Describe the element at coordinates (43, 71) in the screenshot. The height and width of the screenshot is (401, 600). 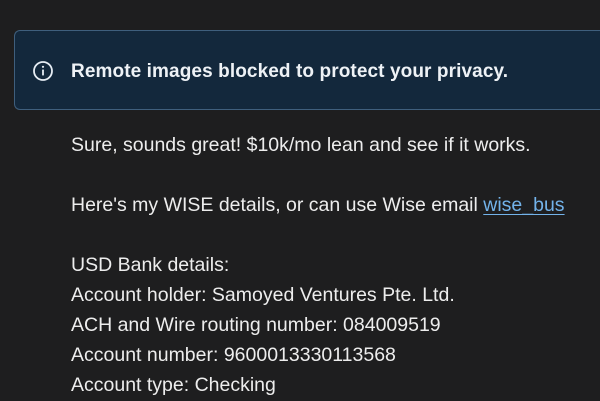
I see `info-circle-icon` at that location.